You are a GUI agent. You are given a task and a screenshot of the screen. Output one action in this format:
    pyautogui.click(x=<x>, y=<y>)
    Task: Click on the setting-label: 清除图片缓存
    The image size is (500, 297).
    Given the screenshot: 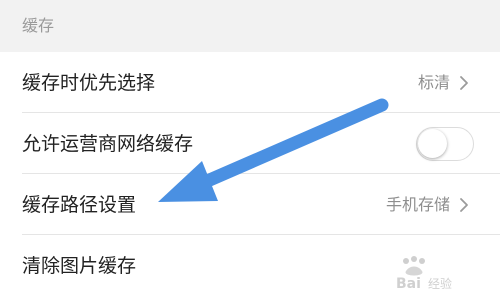 What is the action you would take?
    pyautogui.click(x=79, y=265)
    